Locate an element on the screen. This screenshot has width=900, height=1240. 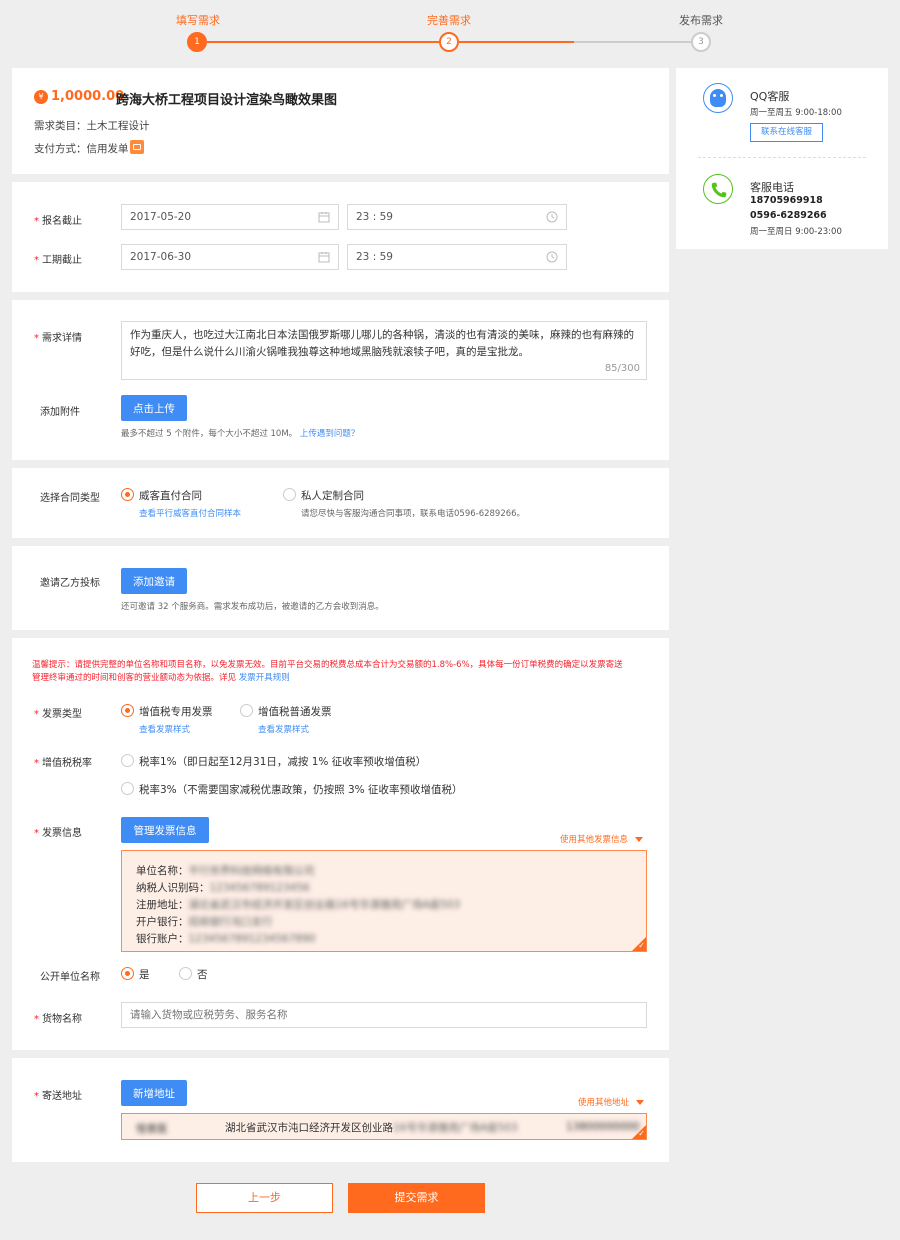
invoice-notice-line2: 管理终审通过的时间和创客的营业额动态为依据。详见 发票开具规则 is located at coordinates (161, 678).